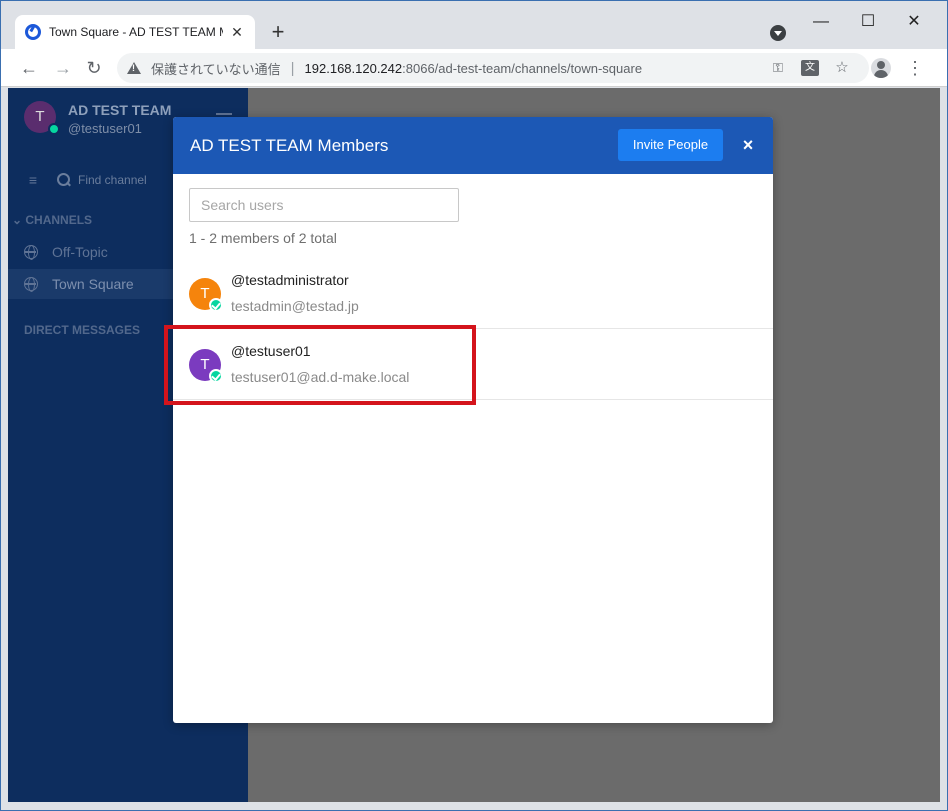 This screenshot has height=811, width=948. I want to click on current-username: @testuser01, so click(105, 128).